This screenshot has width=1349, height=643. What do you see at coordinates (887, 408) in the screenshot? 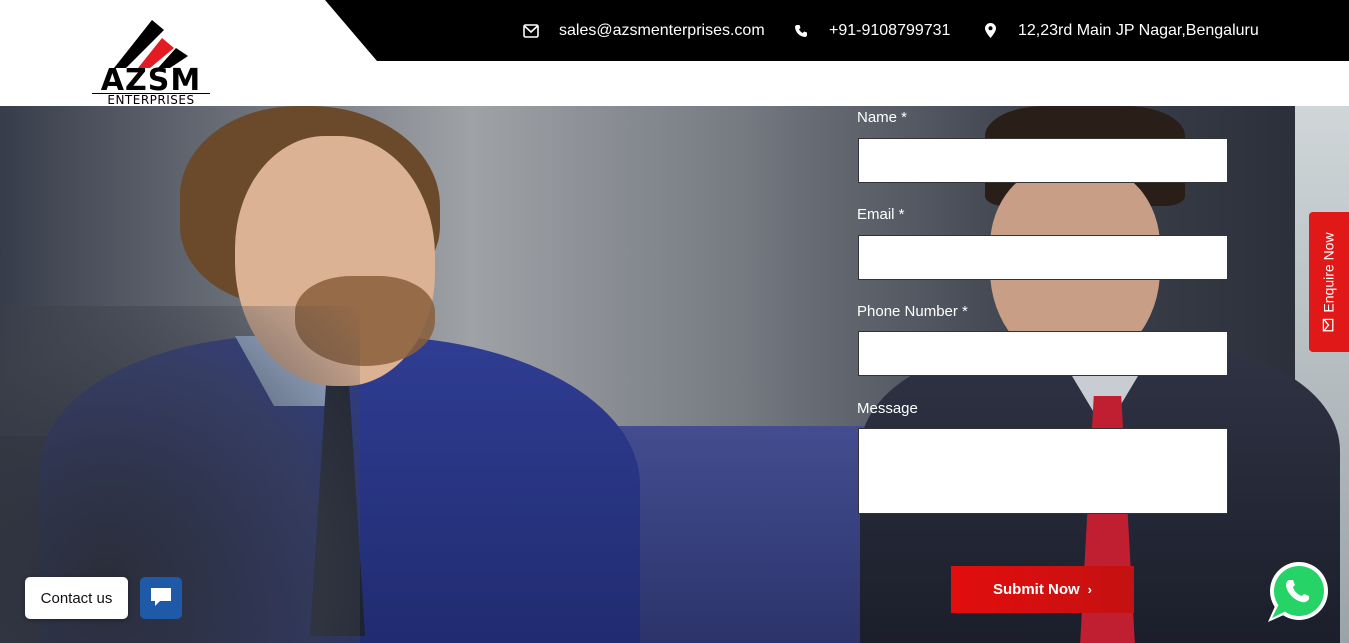
I see `message-label: Message` at bounding box center [887, 408].